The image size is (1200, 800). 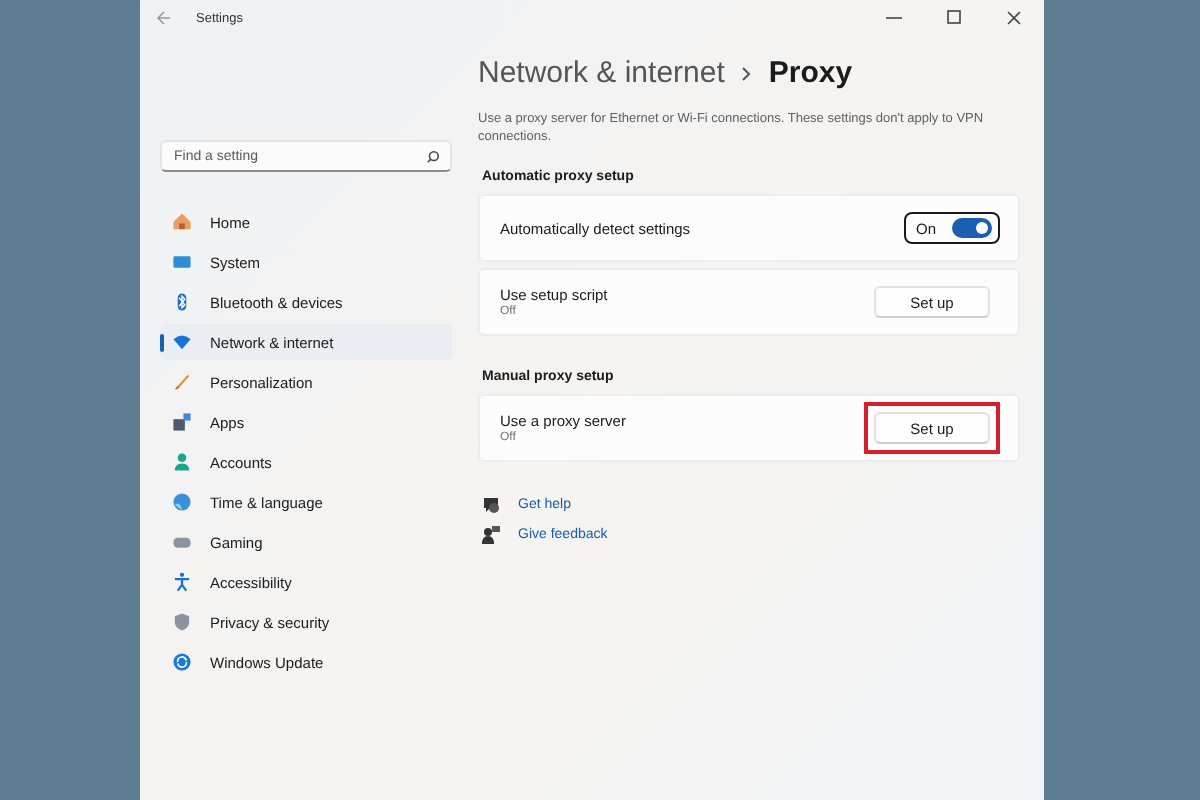 I want to click on search-icon, so click(x=433, y=156).